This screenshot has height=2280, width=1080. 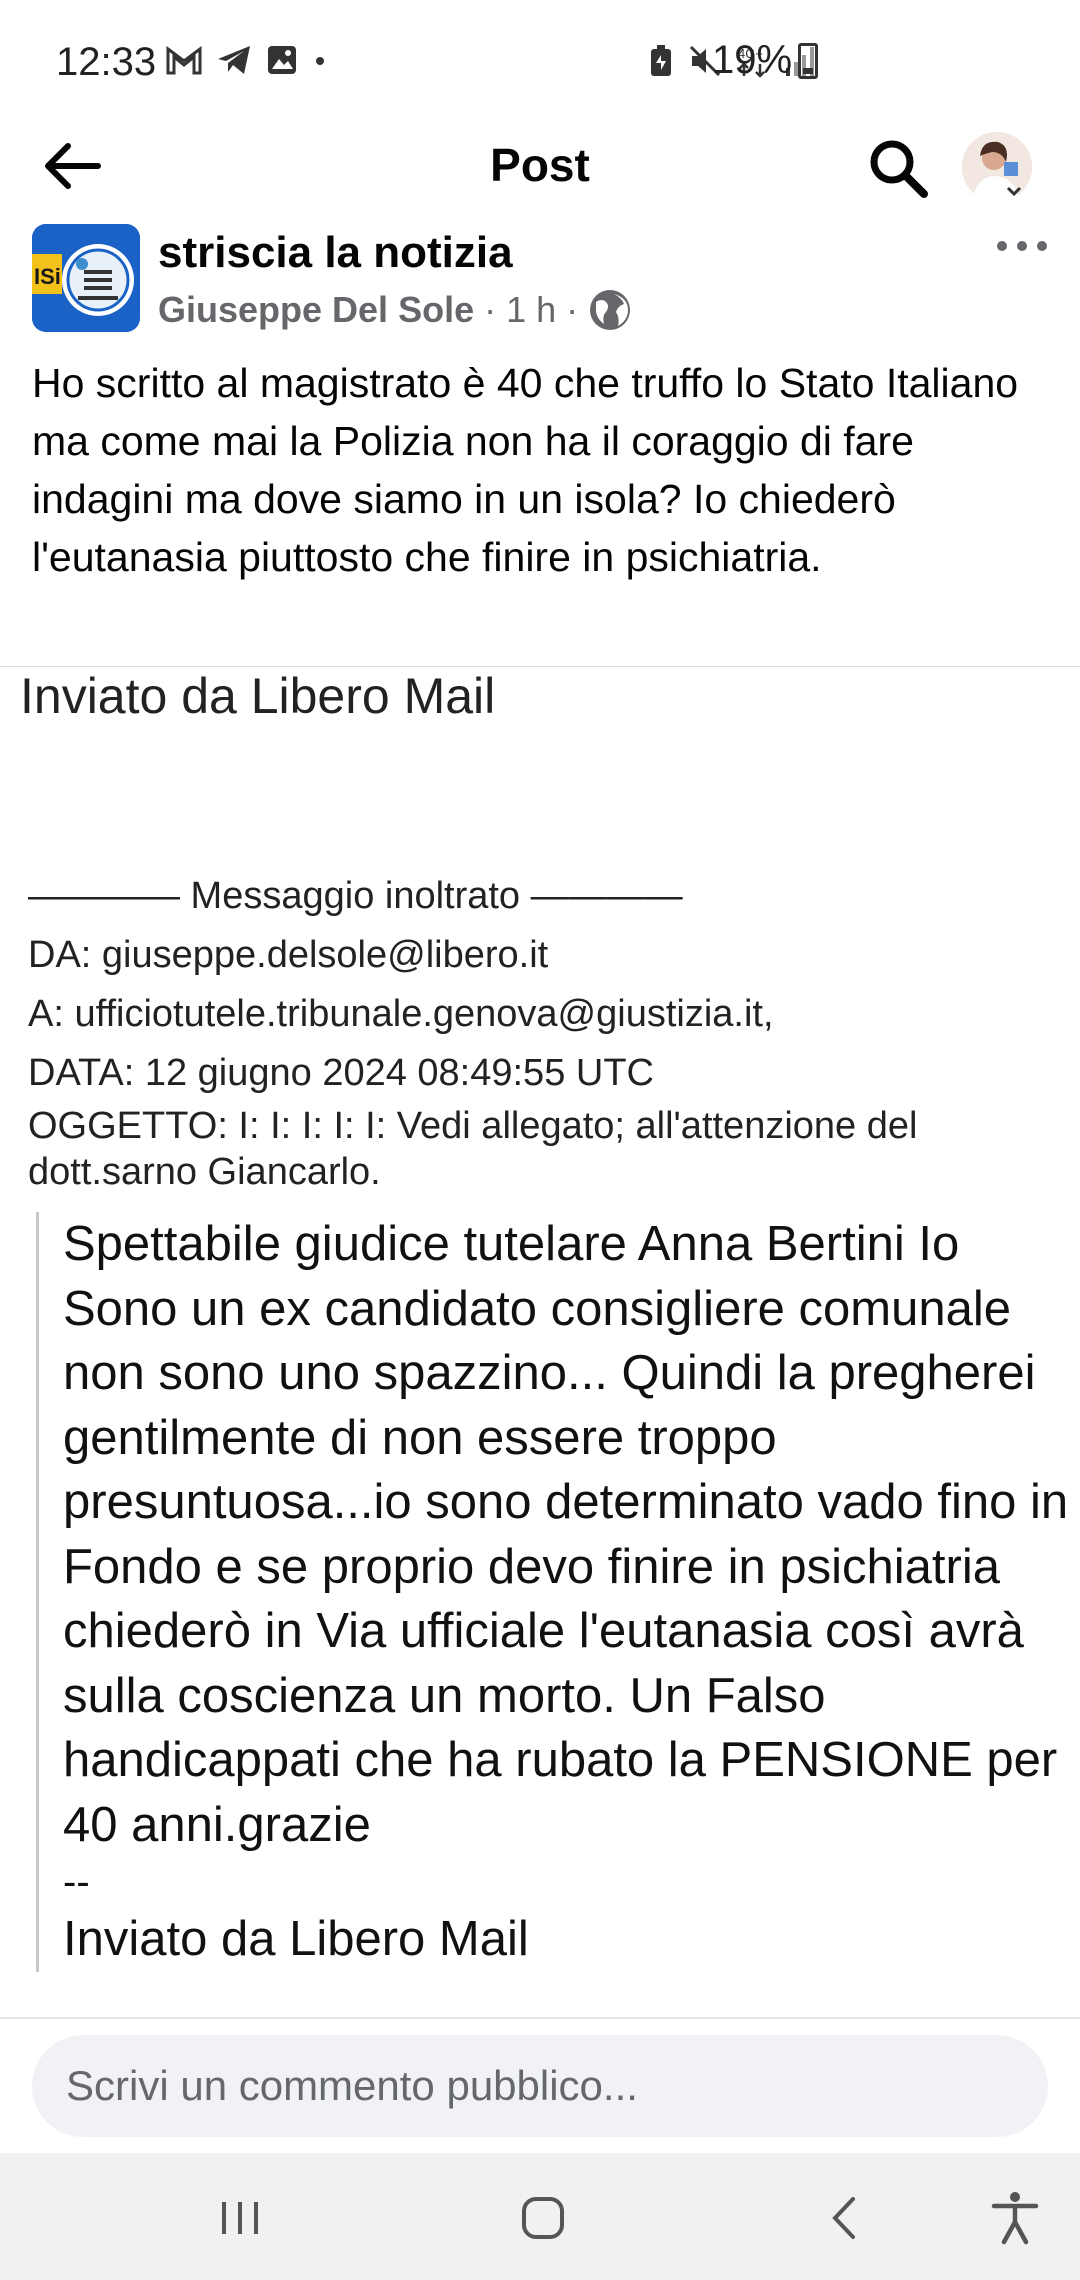 I want to click on status-bar: 12:33 4G+ 19%, so click(x=540, y=64).